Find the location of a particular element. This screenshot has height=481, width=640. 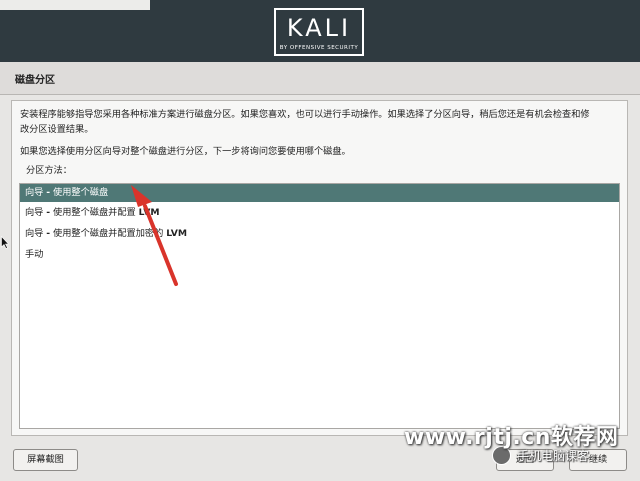

screenshot-button: 屏幕截图 is located at coordinates (45, 460).